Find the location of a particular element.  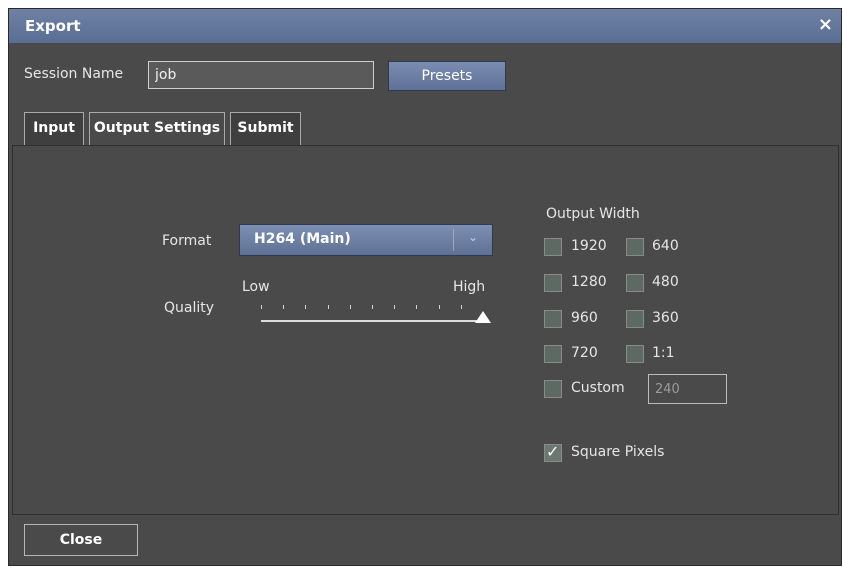

width-1920-label: 1920 is located at coordinates (589, 246).